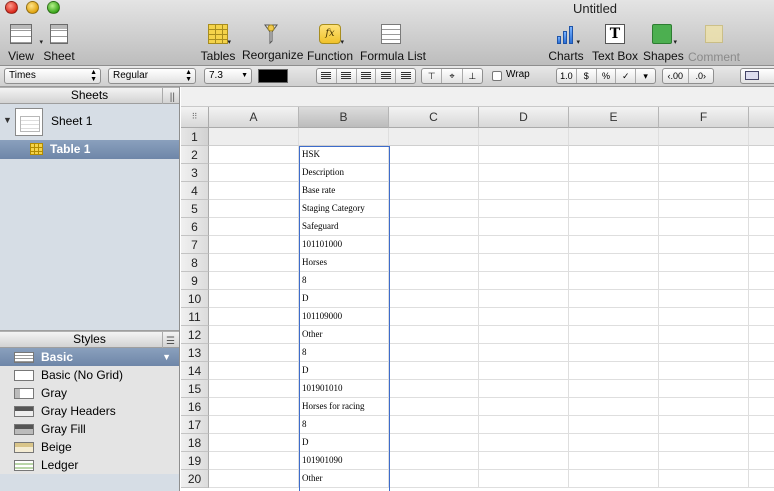 The image size is (774, 491). I want to click on select-all-corner: ⠿, so click(195, 117).